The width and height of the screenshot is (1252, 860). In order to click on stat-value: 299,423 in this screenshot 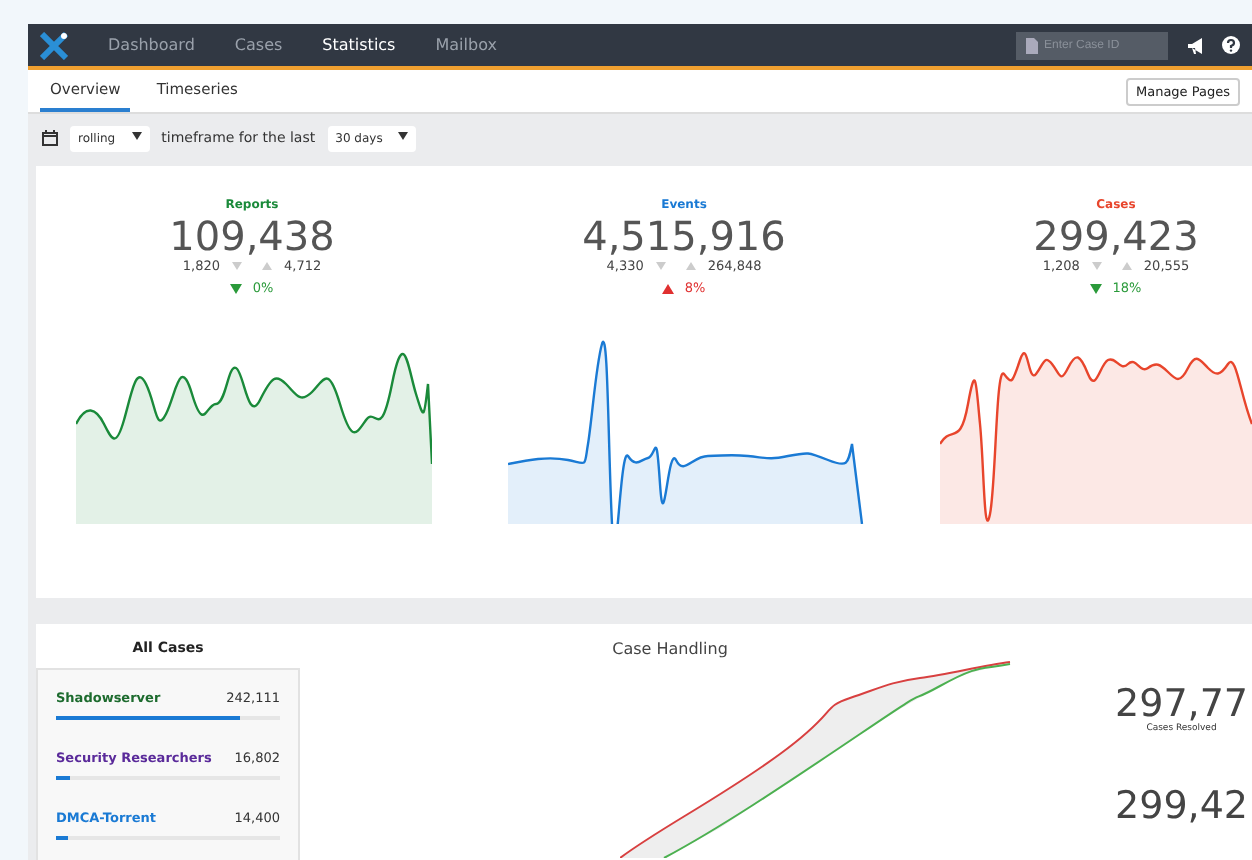, I will do `click(1116, 236)`.